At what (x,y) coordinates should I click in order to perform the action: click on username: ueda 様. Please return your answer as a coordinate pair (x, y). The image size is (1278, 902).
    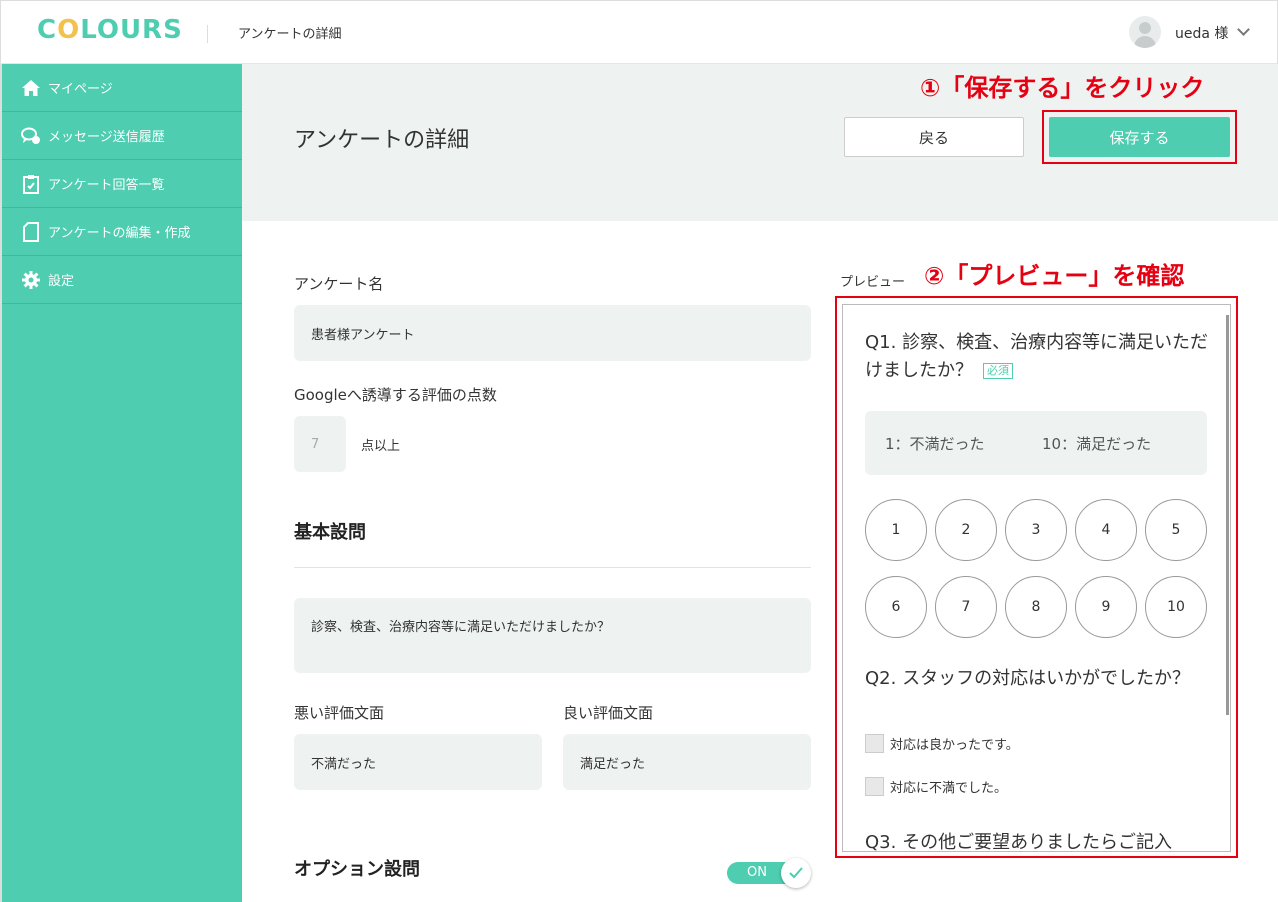
    Looking at the image, I should click on (1201, 33).